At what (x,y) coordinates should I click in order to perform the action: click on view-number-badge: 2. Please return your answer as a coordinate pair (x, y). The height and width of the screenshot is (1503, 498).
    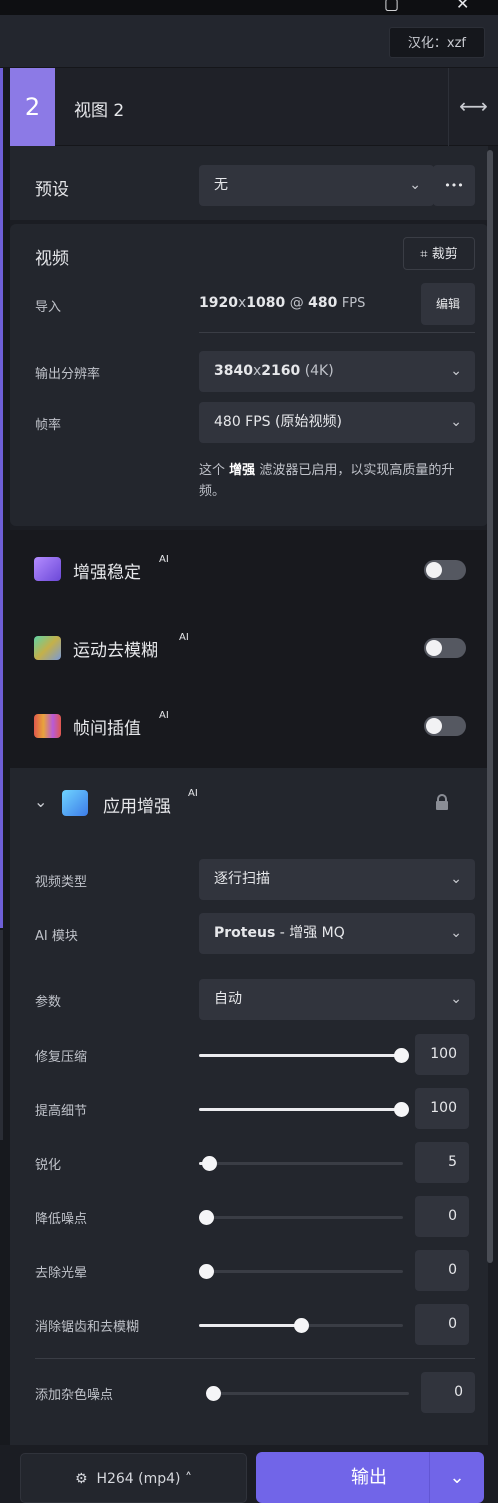
    Looking at the image, I should click on (32, 107).